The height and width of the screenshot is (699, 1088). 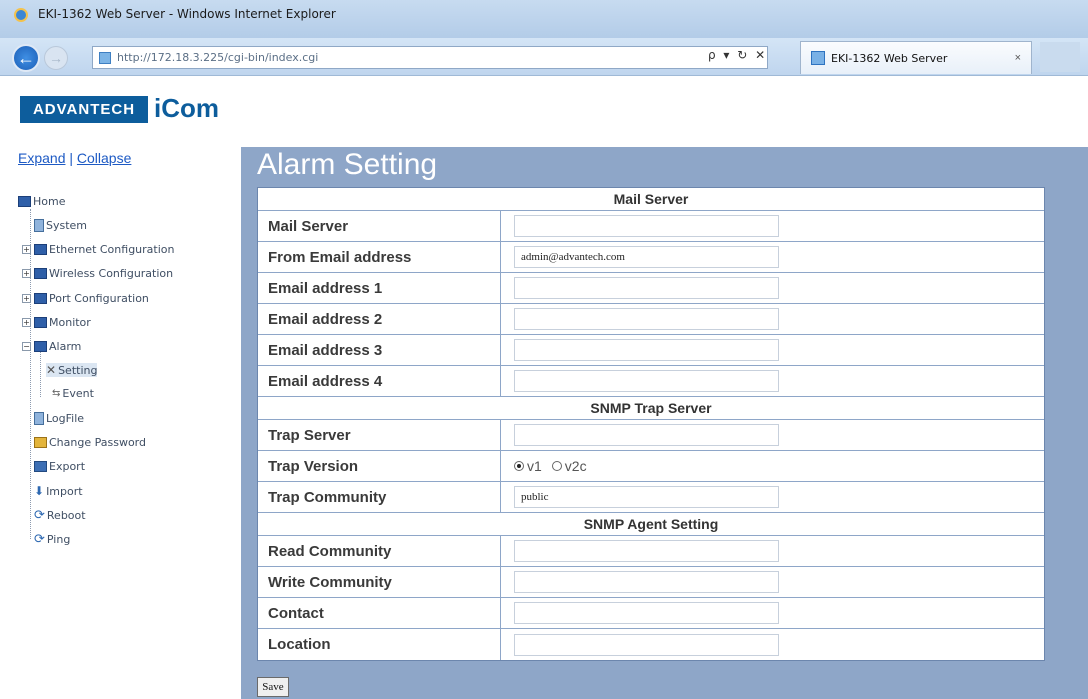 What do you see at coordinates (73, 393) in the screenshot?
I see `tree-item-event: ⇆ Event` at bounding box center [73, 393].